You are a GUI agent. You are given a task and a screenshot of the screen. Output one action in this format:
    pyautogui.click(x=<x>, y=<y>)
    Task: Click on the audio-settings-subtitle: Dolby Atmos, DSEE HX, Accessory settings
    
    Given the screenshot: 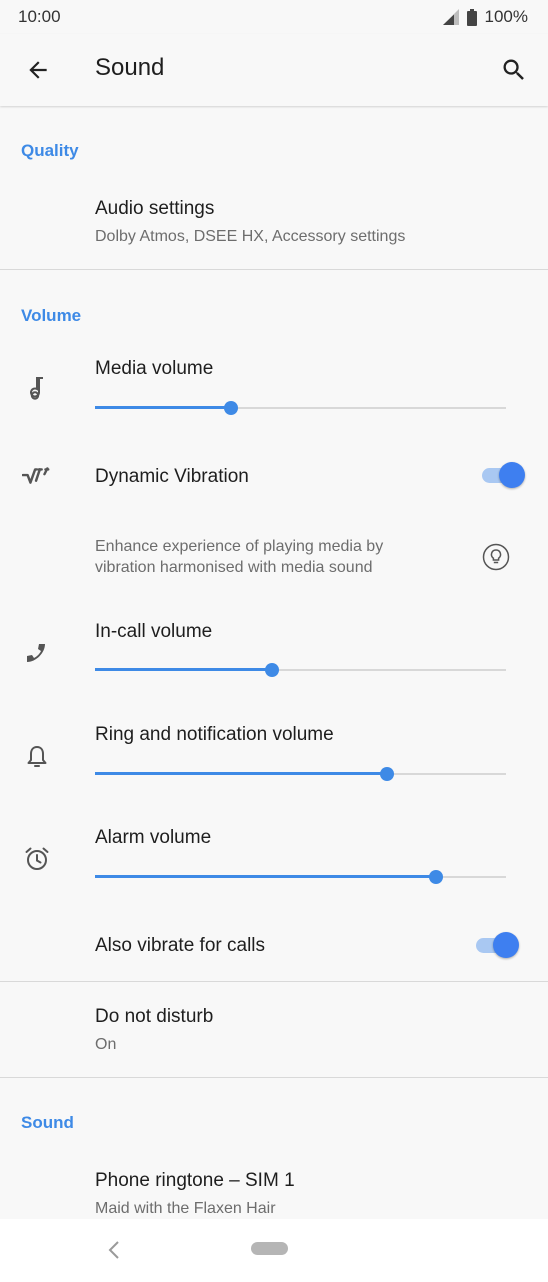 What is the action you would take?
    pyautogui.click(x=250, y=236)
    